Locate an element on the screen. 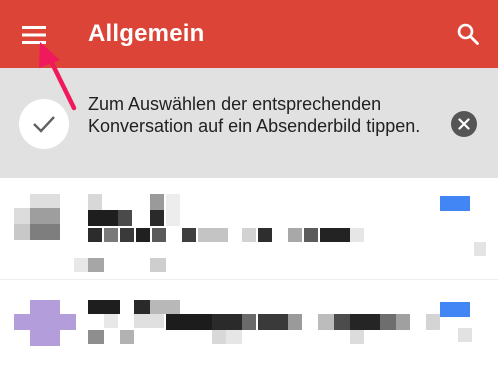 The image size is (498, 373). banner-check-badge is located at coordinates (44, 124).